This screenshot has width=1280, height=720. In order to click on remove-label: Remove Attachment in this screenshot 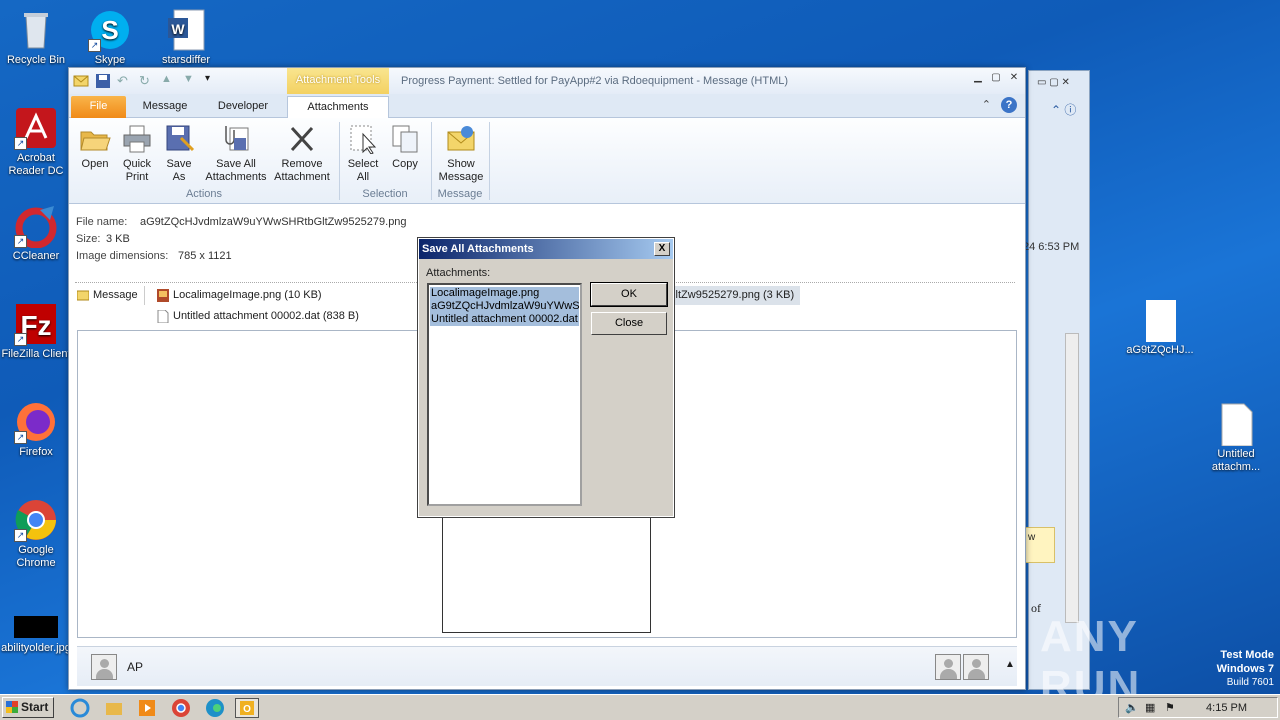, I will do `click(302, 170)`.